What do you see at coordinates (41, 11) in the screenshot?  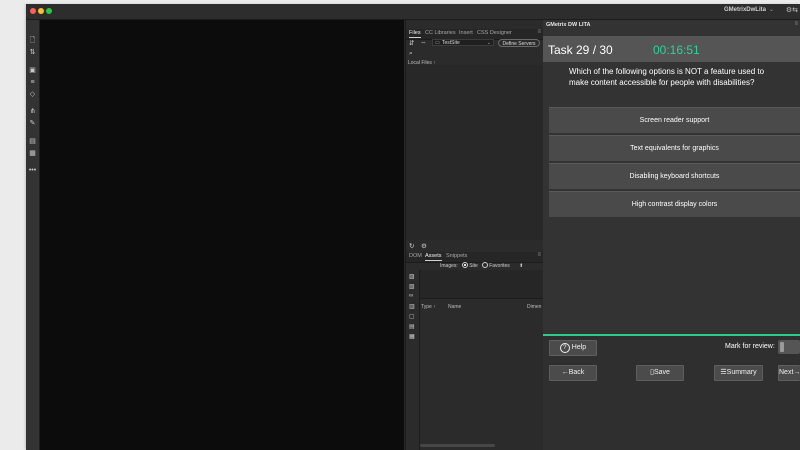 I see `minimize-window-button` at bounding box center [41, 11].